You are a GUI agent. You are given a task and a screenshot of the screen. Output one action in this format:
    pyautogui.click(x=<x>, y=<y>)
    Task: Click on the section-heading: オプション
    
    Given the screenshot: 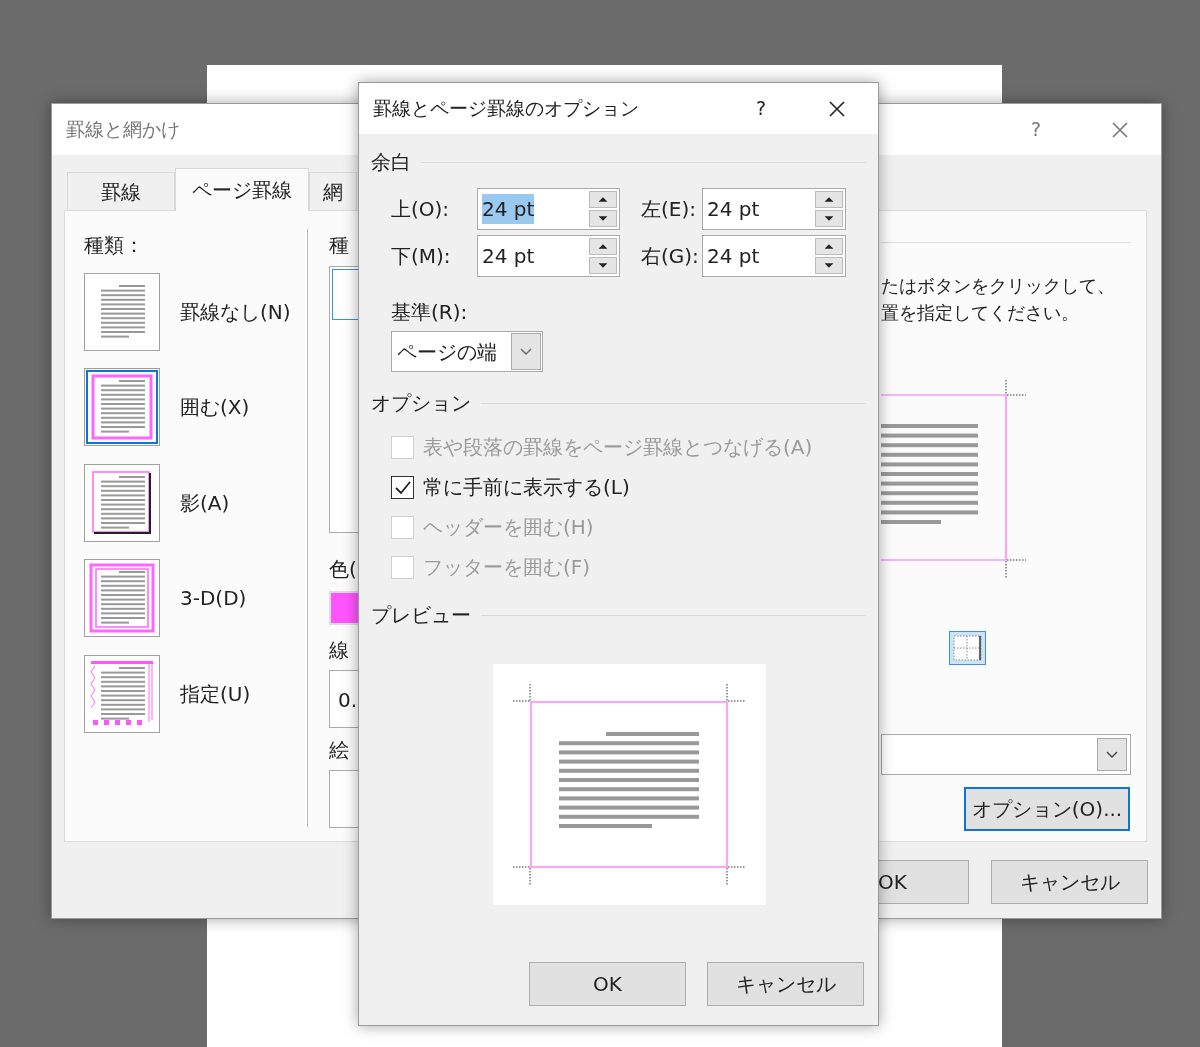 What is the action you would take?
    pyautogui.click(x=421, y=403)
    